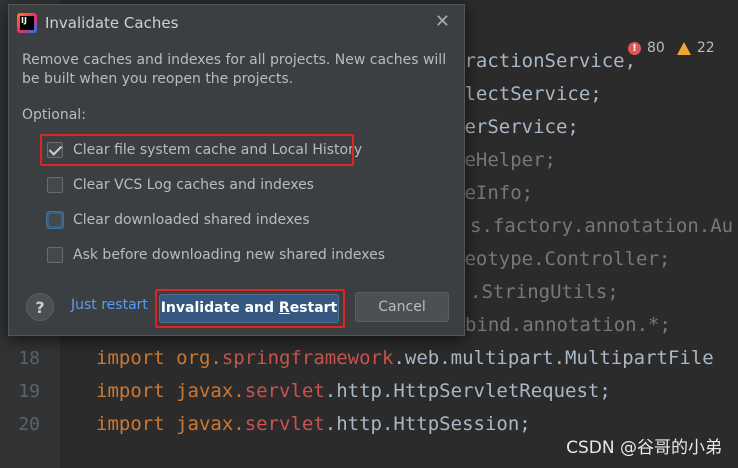  I want to click on button-label: Invalidate and, so click(219, 308).